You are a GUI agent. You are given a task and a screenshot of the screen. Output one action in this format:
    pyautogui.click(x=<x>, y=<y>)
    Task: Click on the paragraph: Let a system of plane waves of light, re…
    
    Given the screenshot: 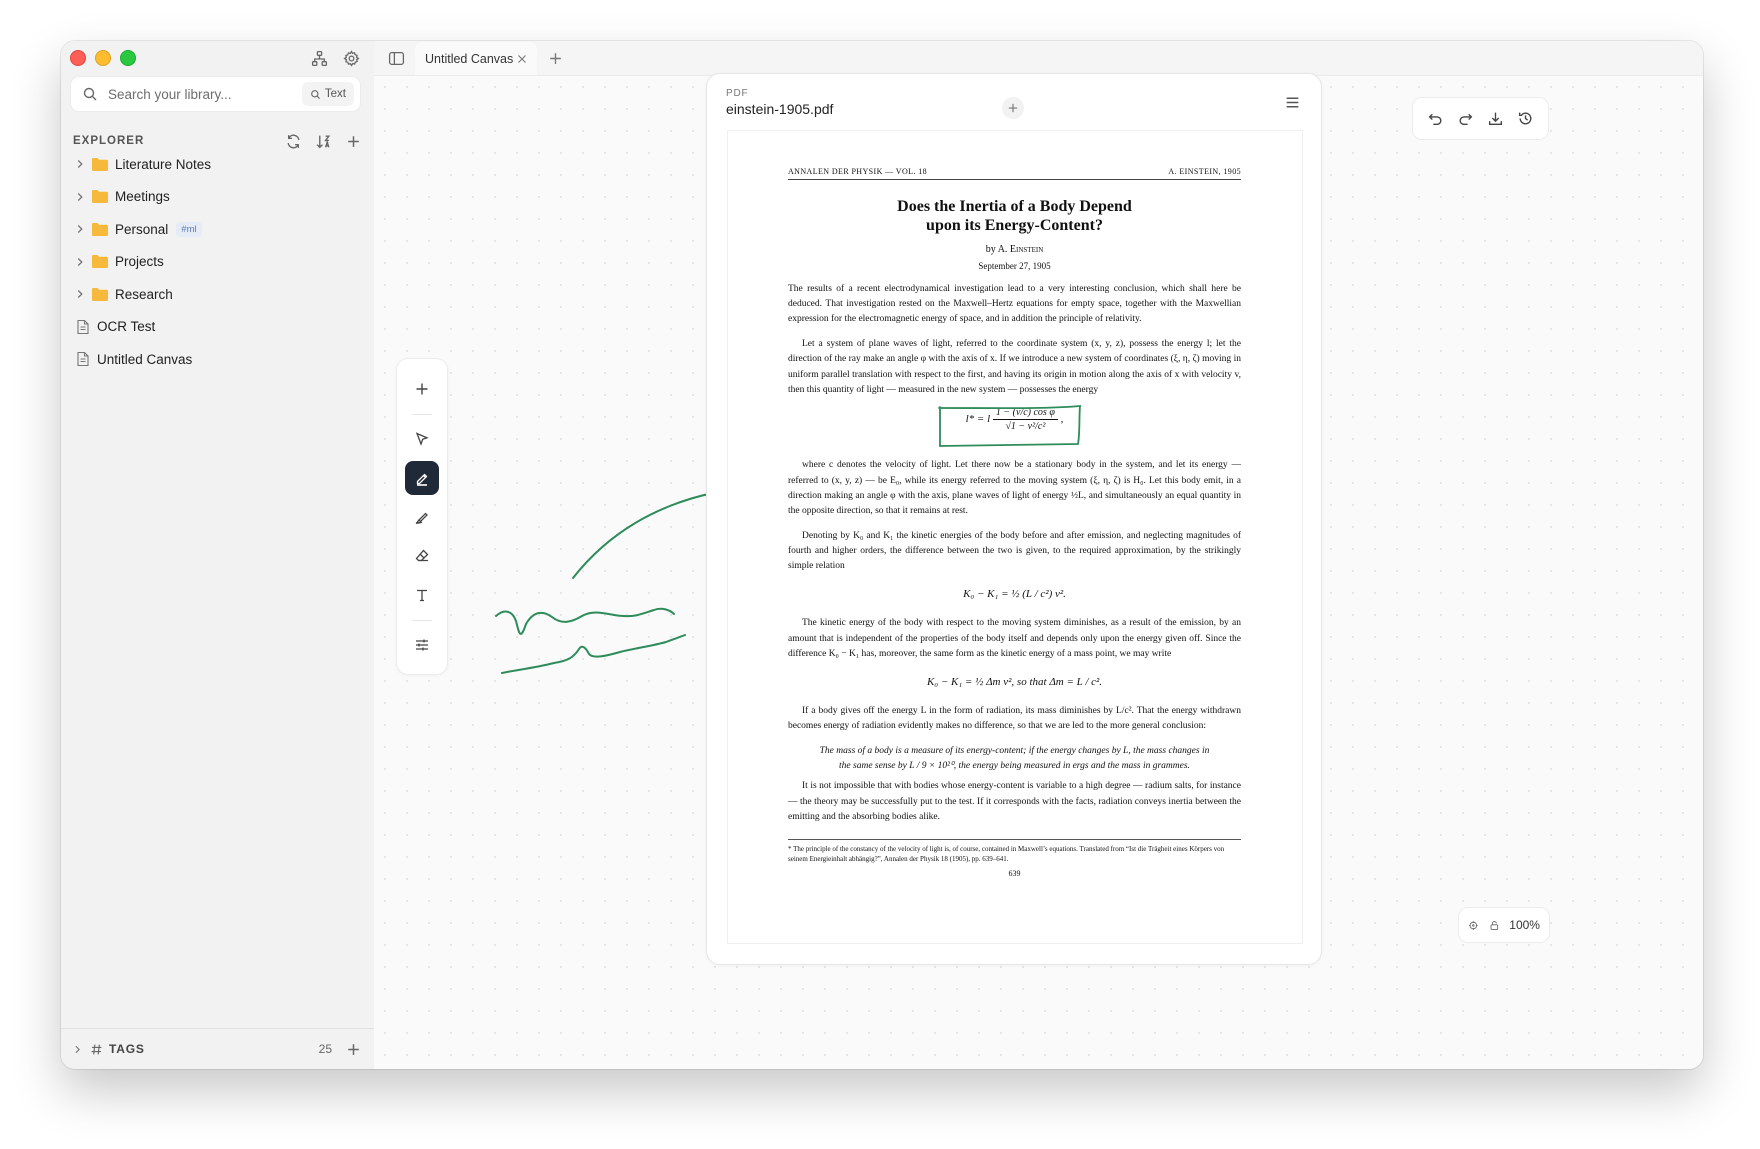 What is the action you would take?
    pyautogui.click(x=1014, y=367)
    